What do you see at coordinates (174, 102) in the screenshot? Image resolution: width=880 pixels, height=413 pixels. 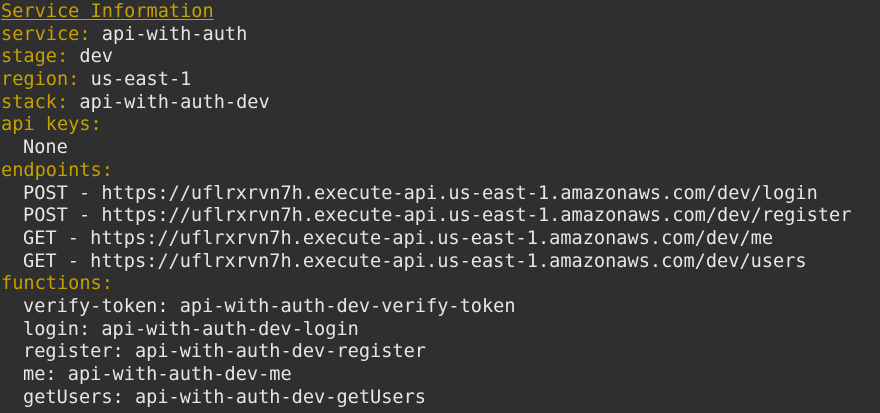 I see `field-value: api-with-auth-dev` at bounding box center [174, 102].